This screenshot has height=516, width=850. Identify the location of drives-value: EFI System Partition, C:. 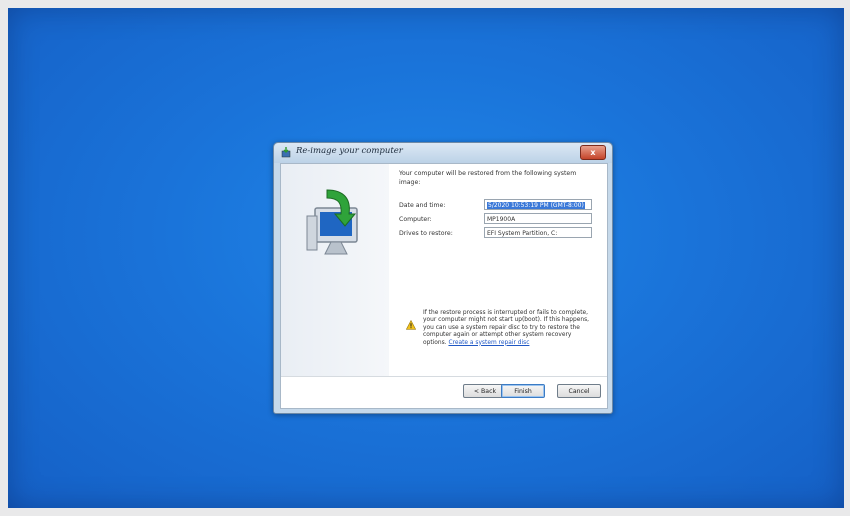
(522, 233).